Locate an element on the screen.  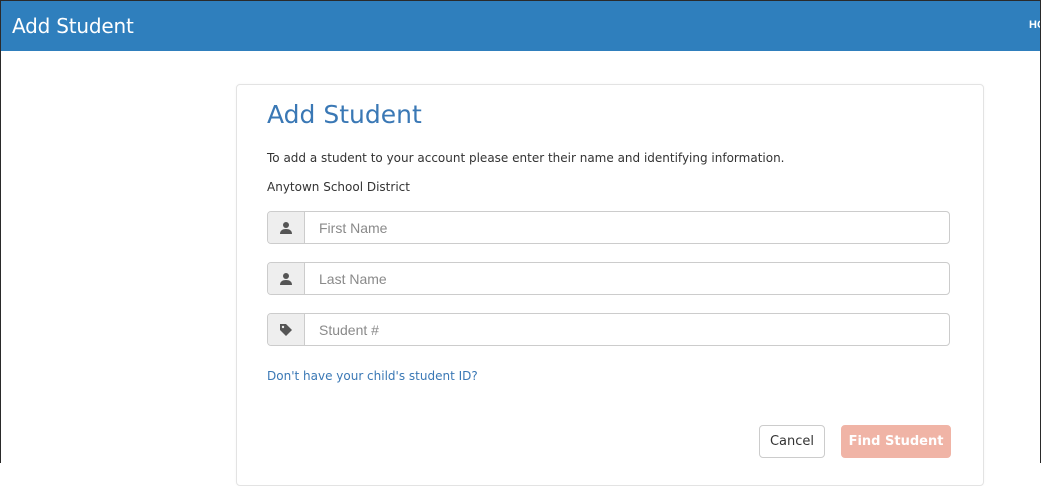
missing-student-id-link: Don't have your child's student ID? is located at coordinates (372, 376).